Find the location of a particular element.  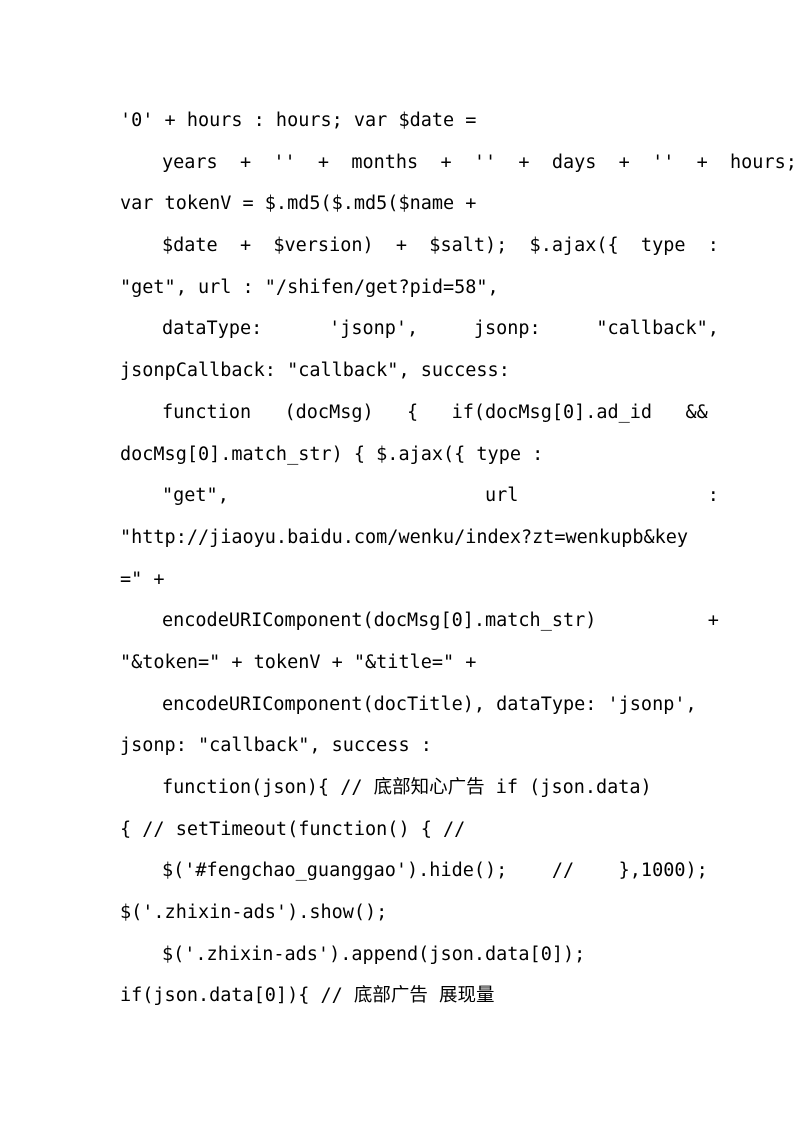

code-line: docMsg[0].match_str) { $.ajax({ type : is located at coordinates (332, 454).